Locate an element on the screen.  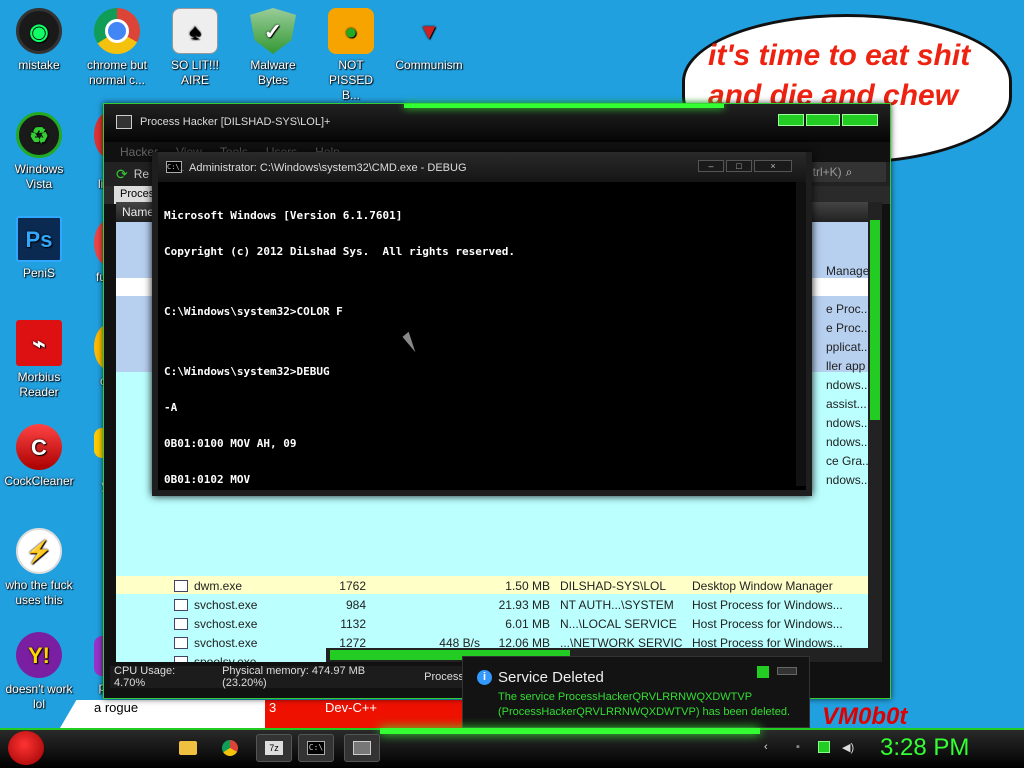
cmd-line: 0B01:0100 MOV AH, 09 is located at coordinates (230, 443).